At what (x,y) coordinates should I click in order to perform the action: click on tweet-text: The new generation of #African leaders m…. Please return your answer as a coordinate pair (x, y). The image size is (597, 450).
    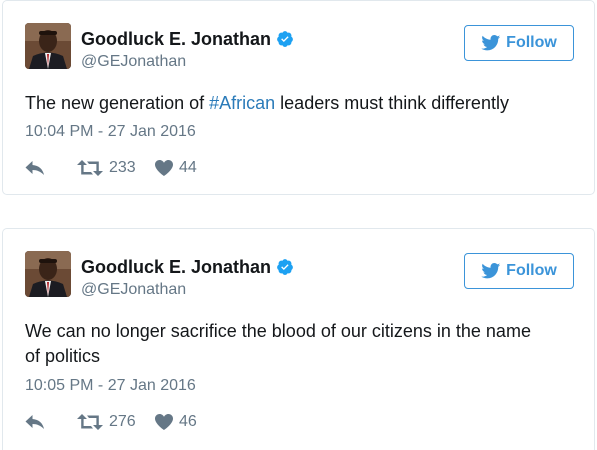
    Looking at the image, I should click on (294, 103).